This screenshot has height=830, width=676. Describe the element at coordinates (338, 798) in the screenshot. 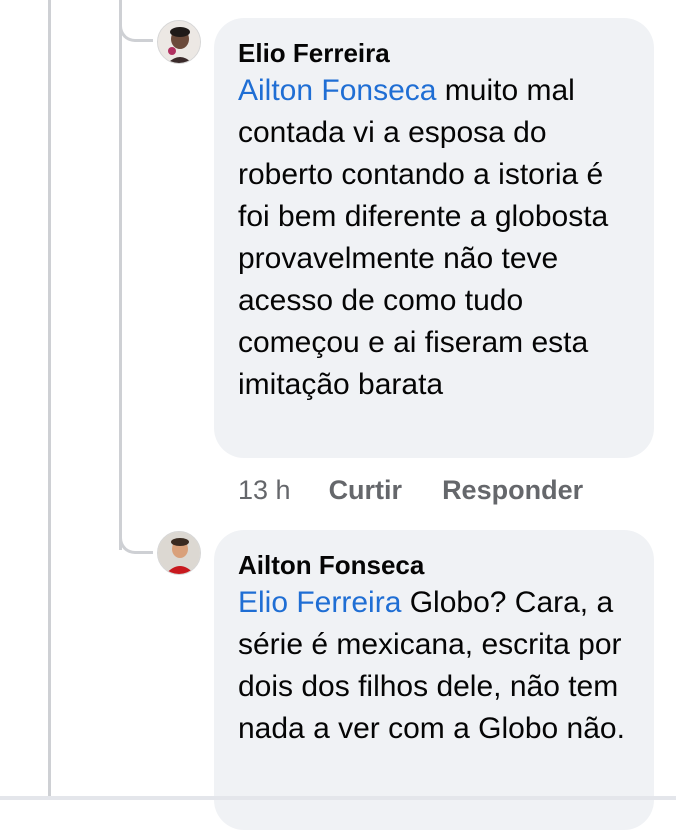

I see `bottom-divider` at that location.